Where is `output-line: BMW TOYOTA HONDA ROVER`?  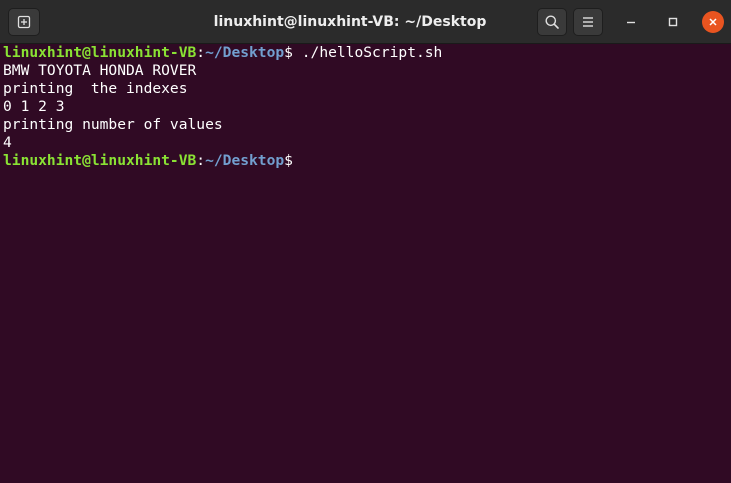
output-line: BMW TOYOTA HONDA ROVER is located at coordinates (100, 70).